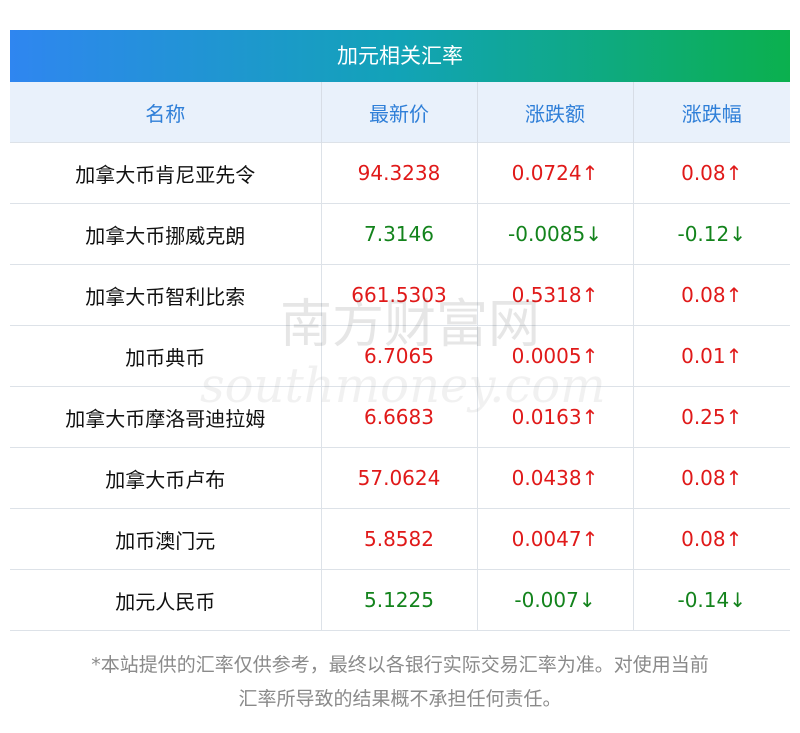 The image size is (800, 733). I want to click on latest-price: 7.3146, so click(399, 234).